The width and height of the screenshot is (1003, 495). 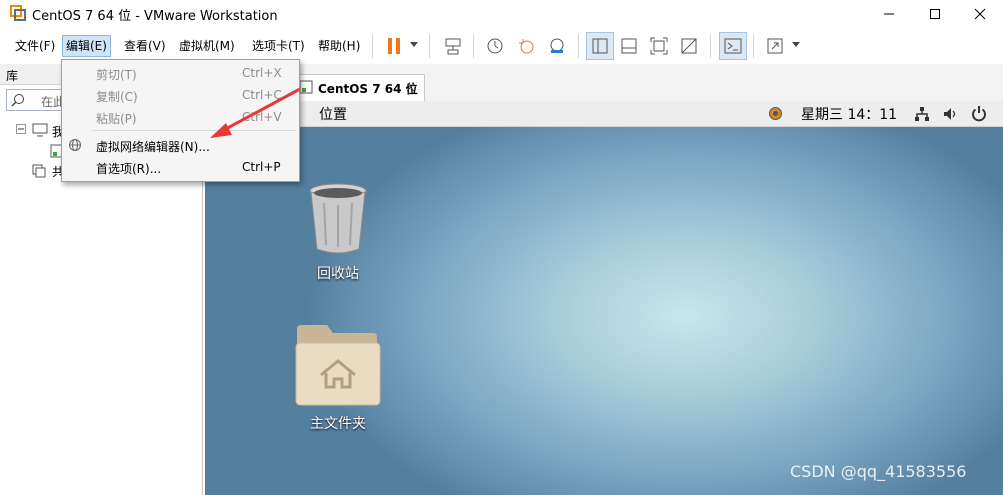 I want to click on snapshot-button, so click(x=495, y=46).